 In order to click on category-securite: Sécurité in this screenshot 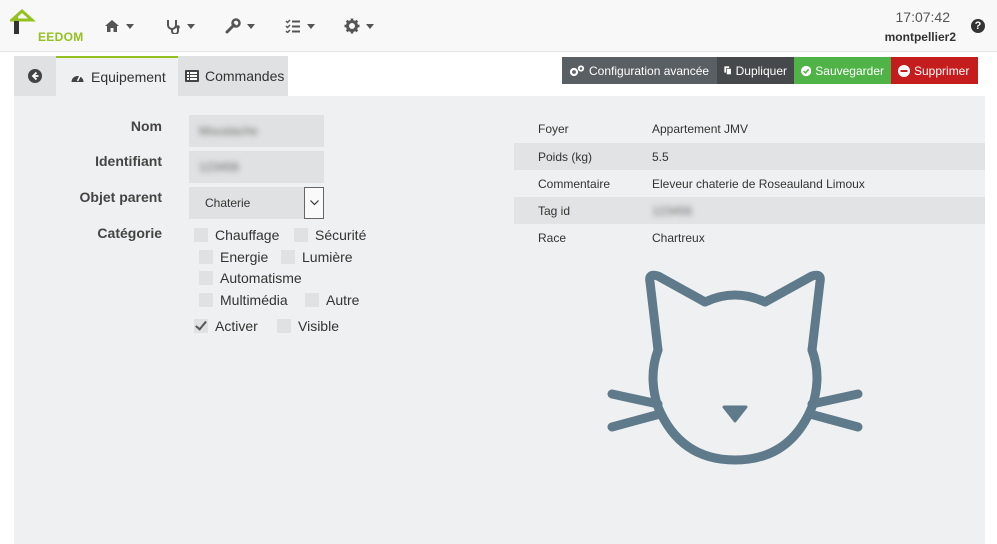, I will do `click(330, 235)`.